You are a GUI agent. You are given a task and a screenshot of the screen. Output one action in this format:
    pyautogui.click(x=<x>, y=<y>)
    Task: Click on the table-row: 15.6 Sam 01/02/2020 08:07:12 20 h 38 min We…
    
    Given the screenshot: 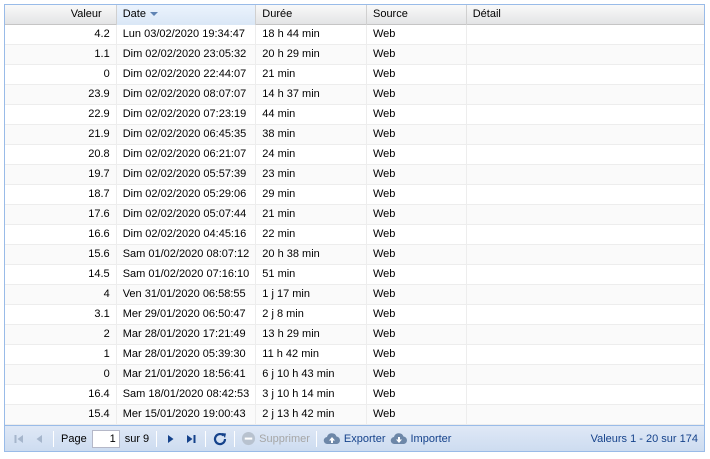 What is the action you would take?
    pyautogui.click(x=354, y=255)
    